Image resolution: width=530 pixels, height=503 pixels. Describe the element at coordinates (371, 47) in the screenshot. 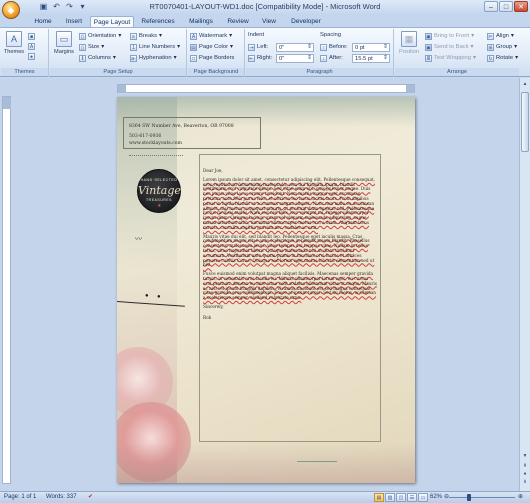

I see `spacing-before-field: 0 pt` at that location.